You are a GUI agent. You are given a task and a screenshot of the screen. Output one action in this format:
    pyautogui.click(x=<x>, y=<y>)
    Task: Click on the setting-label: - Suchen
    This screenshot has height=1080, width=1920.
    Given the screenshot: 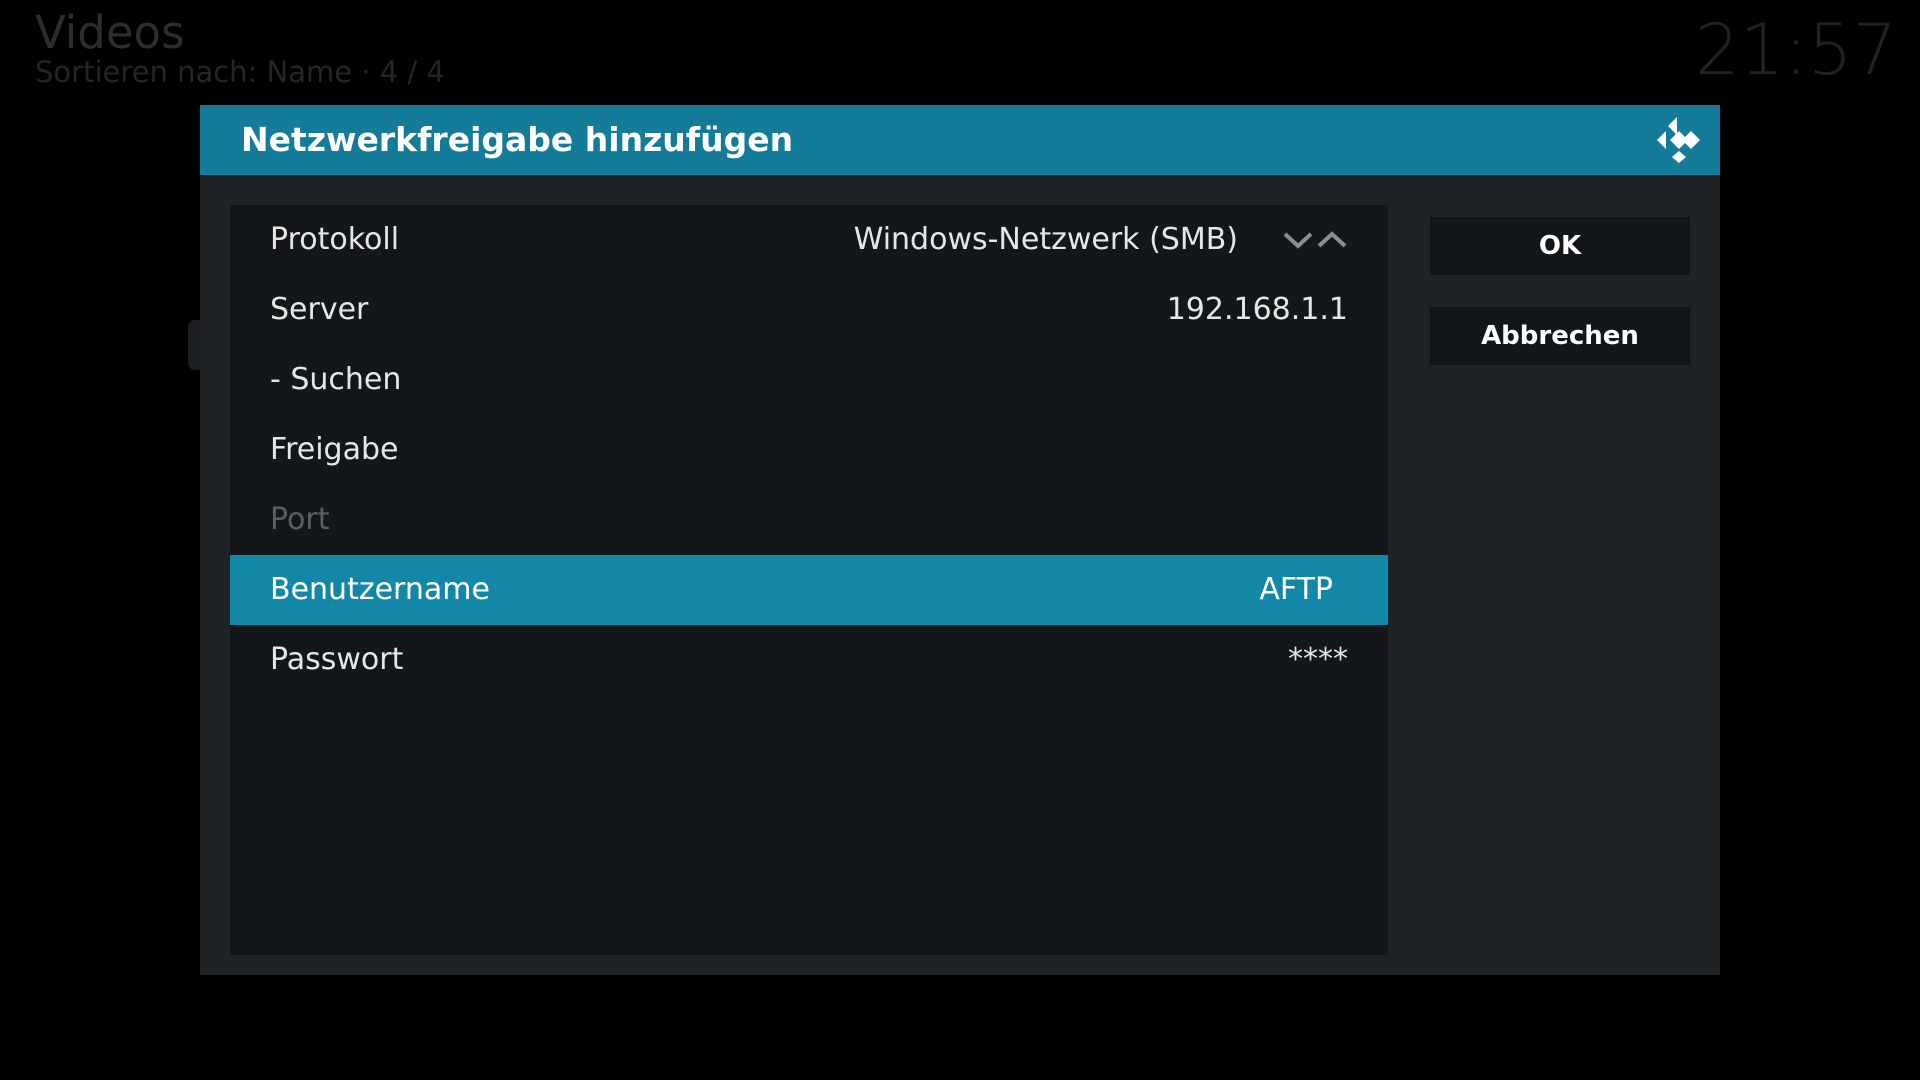 What is the action you would take?
    pyautogui.click(x=336, y=379)
    